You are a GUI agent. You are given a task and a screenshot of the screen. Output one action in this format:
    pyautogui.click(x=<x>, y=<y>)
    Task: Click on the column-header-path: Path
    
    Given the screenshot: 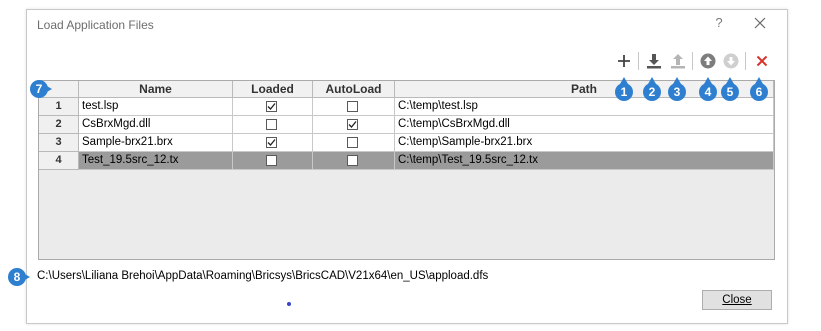 What is the action you would take?
    pyautogui.click(x=584, y=89)
    